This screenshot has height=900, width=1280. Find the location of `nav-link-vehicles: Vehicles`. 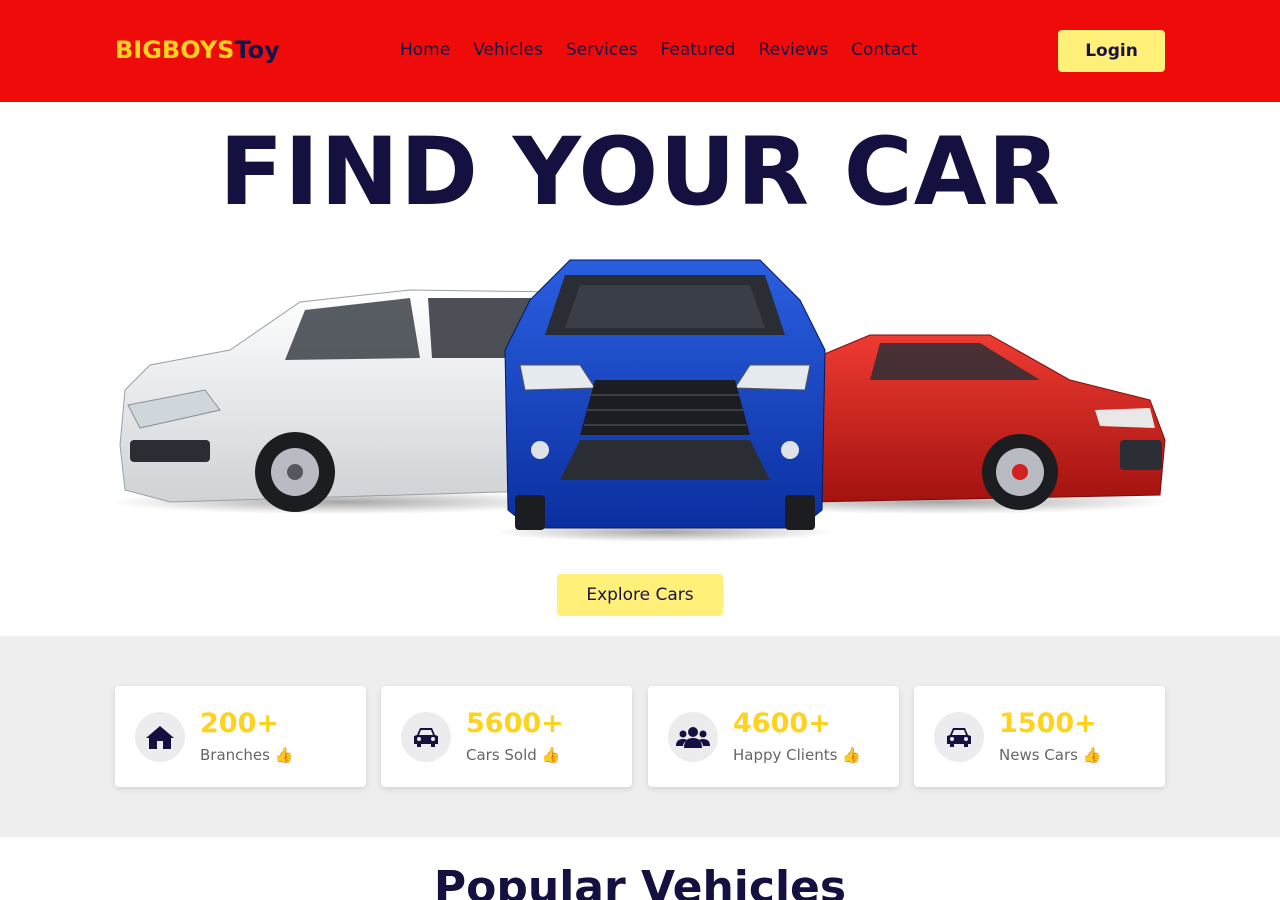

nav-link-vehicles: Vehicles is located at coordinates (508, 50).